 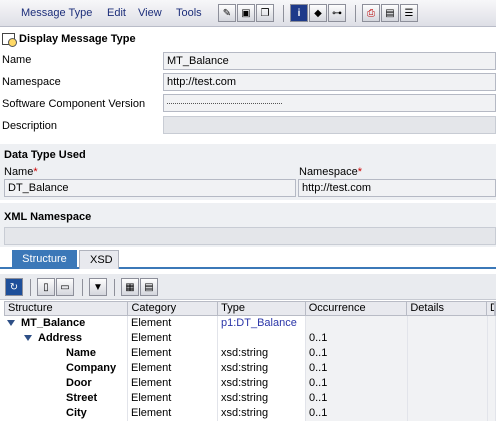 I want to click on tree-node: MT_Balance, so click(x=66, y=323).